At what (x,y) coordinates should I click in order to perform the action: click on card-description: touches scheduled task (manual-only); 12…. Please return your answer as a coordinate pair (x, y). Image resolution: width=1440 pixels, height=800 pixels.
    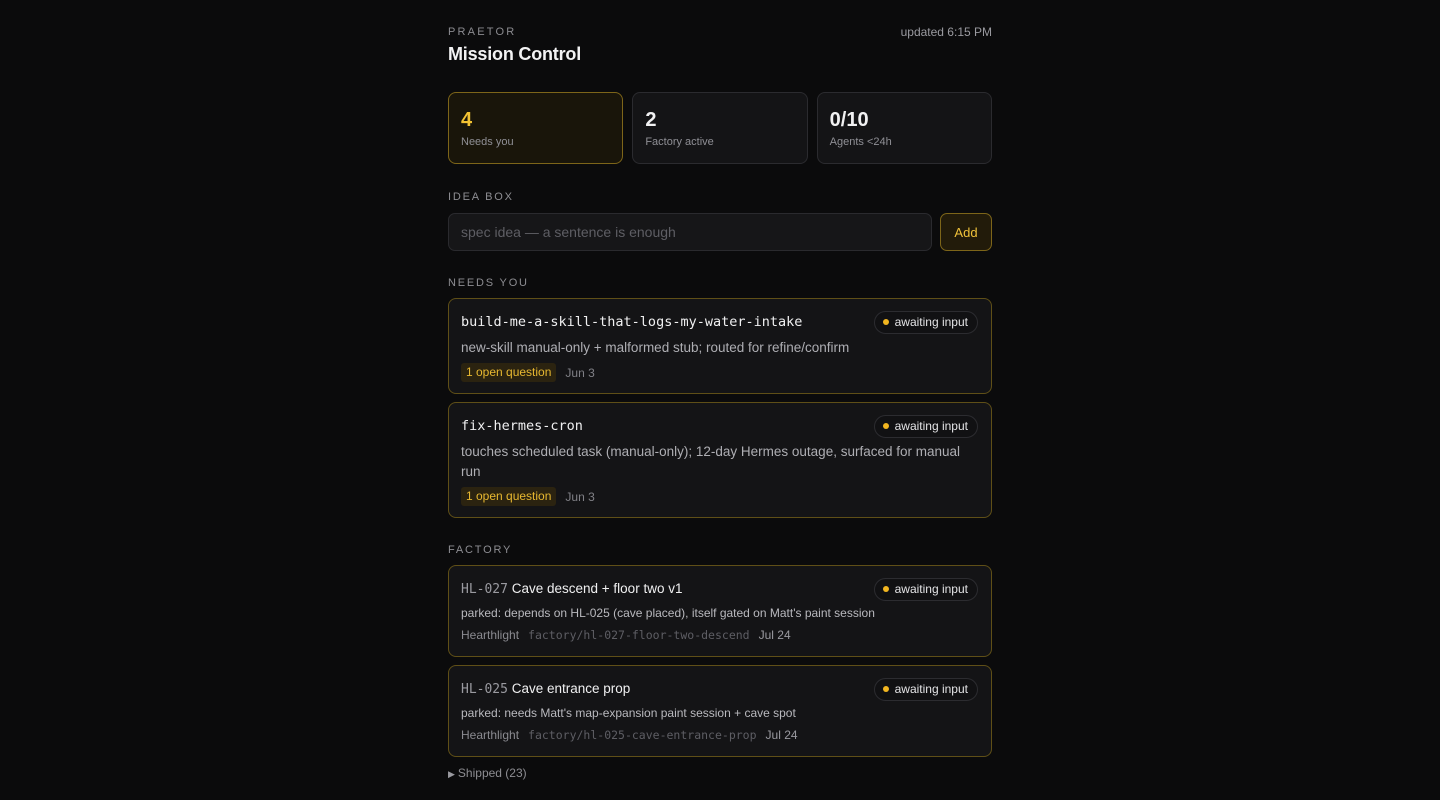
    Looking at the image, I should click on (711, 461).